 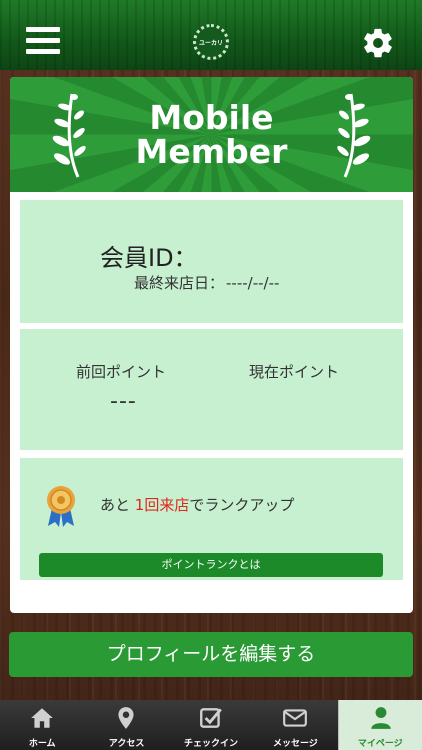 What do you see at coordinates (380, 718) in the screenshot?
I see `user-icon` at bounding box center [380, 718].